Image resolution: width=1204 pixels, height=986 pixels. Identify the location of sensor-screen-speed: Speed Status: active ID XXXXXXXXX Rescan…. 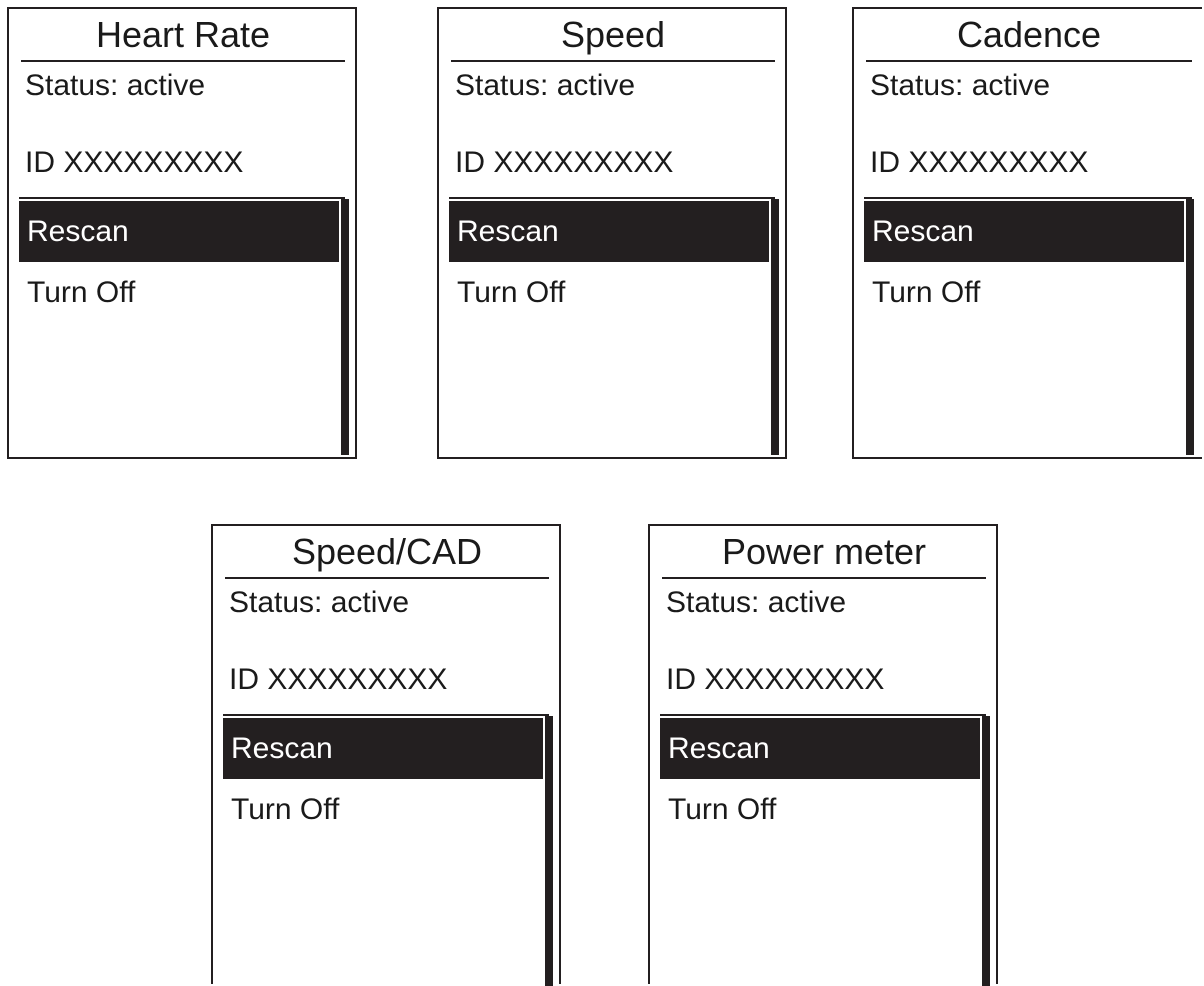
(612, 233).